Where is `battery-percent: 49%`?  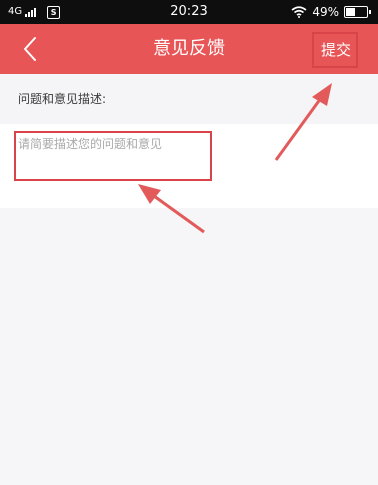
battery-percent: 49% is located at coordinates (325, 12).